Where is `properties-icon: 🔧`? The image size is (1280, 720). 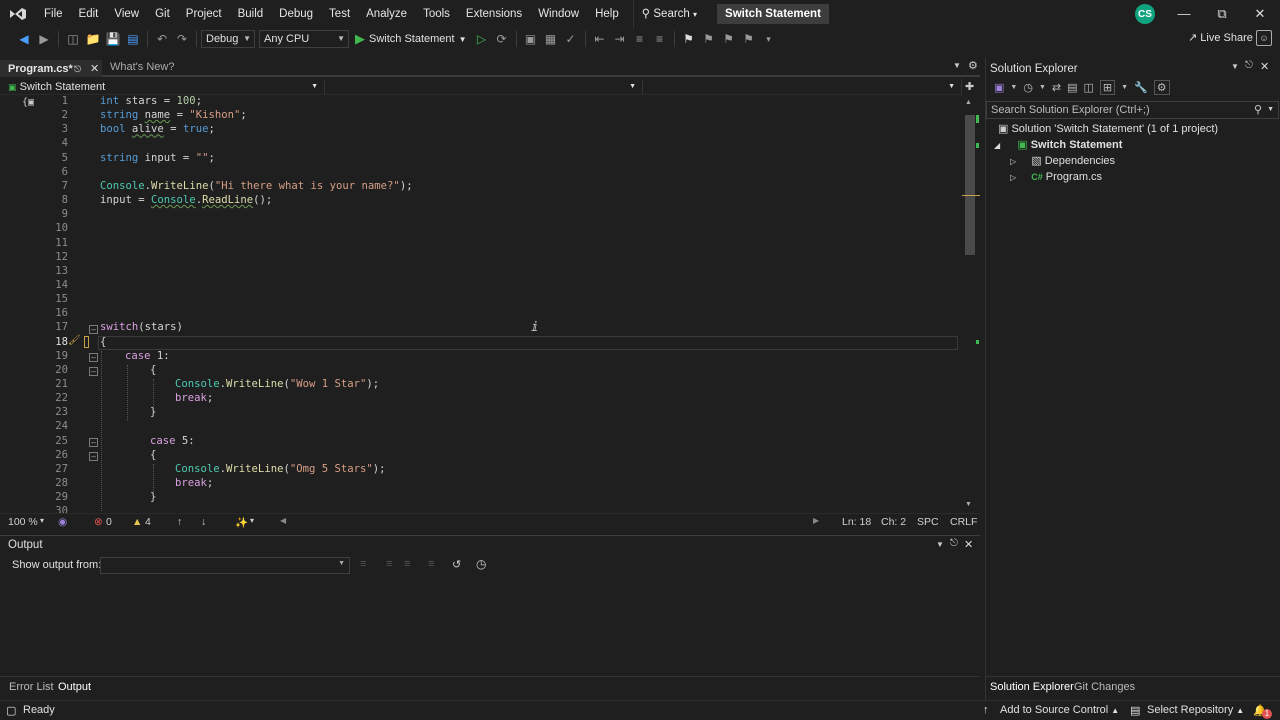 properties-icon: 🔧 is located at coordinates (1141, 87).